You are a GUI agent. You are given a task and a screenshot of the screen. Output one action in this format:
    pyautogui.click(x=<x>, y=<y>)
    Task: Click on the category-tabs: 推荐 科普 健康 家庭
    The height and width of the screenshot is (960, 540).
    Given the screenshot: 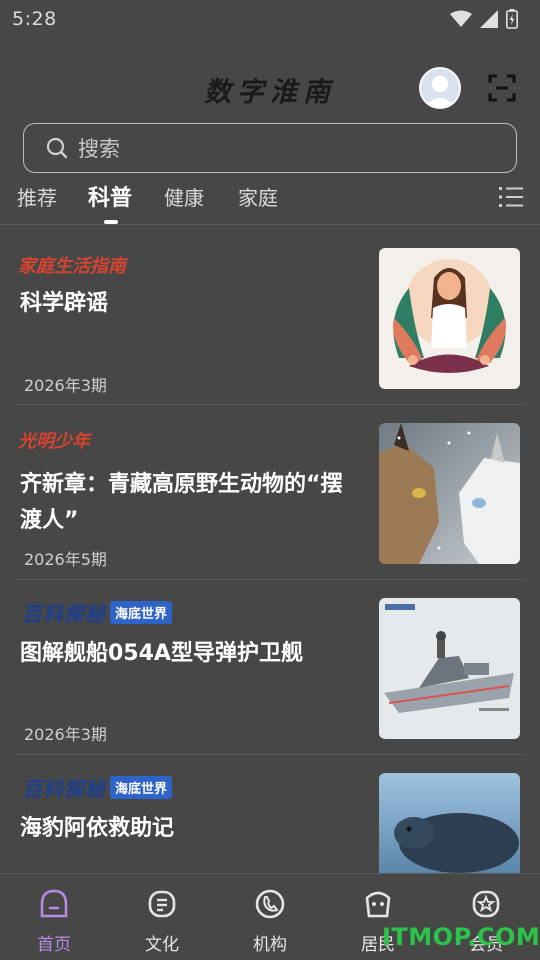 What is the action you would take?
    pyautogui.click(x=270, y=201)
    